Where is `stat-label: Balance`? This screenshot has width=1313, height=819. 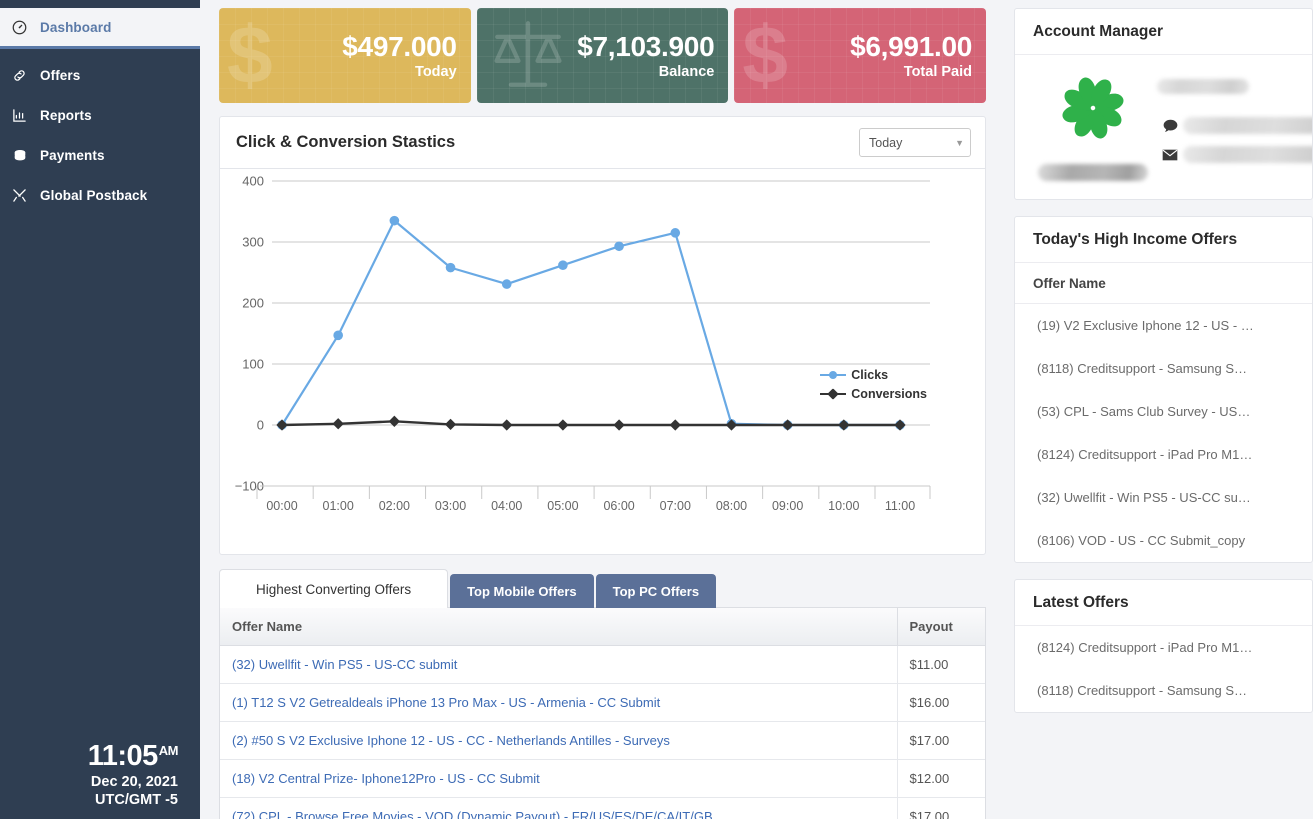
stat-label: Balance is located at coordinates (686, 71).